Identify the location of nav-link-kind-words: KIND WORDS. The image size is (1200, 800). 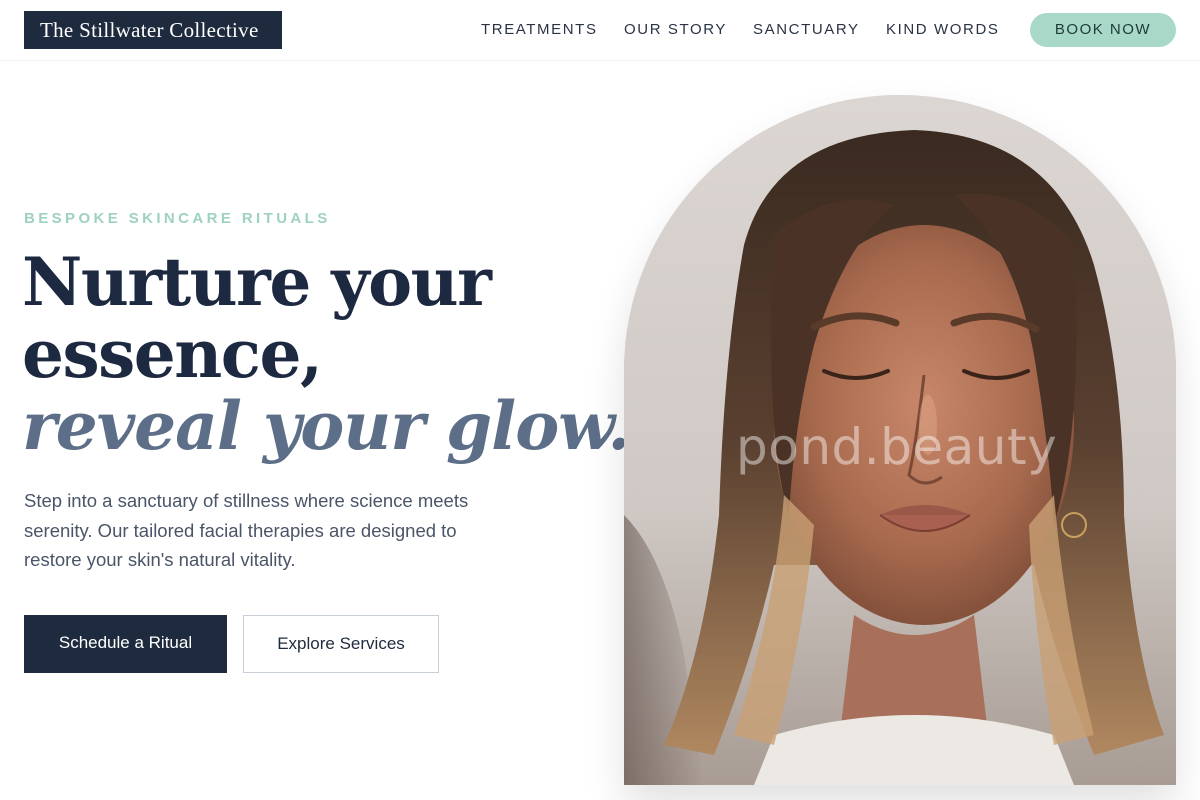
(943, 29).